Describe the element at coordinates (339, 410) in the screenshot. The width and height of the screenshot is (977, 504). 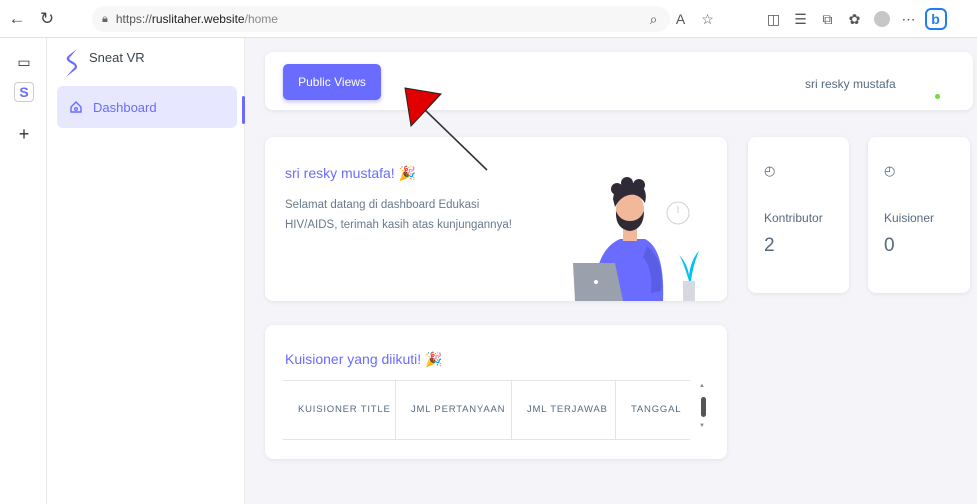
I see `column-header: KUISIONER TITLE` at that location.